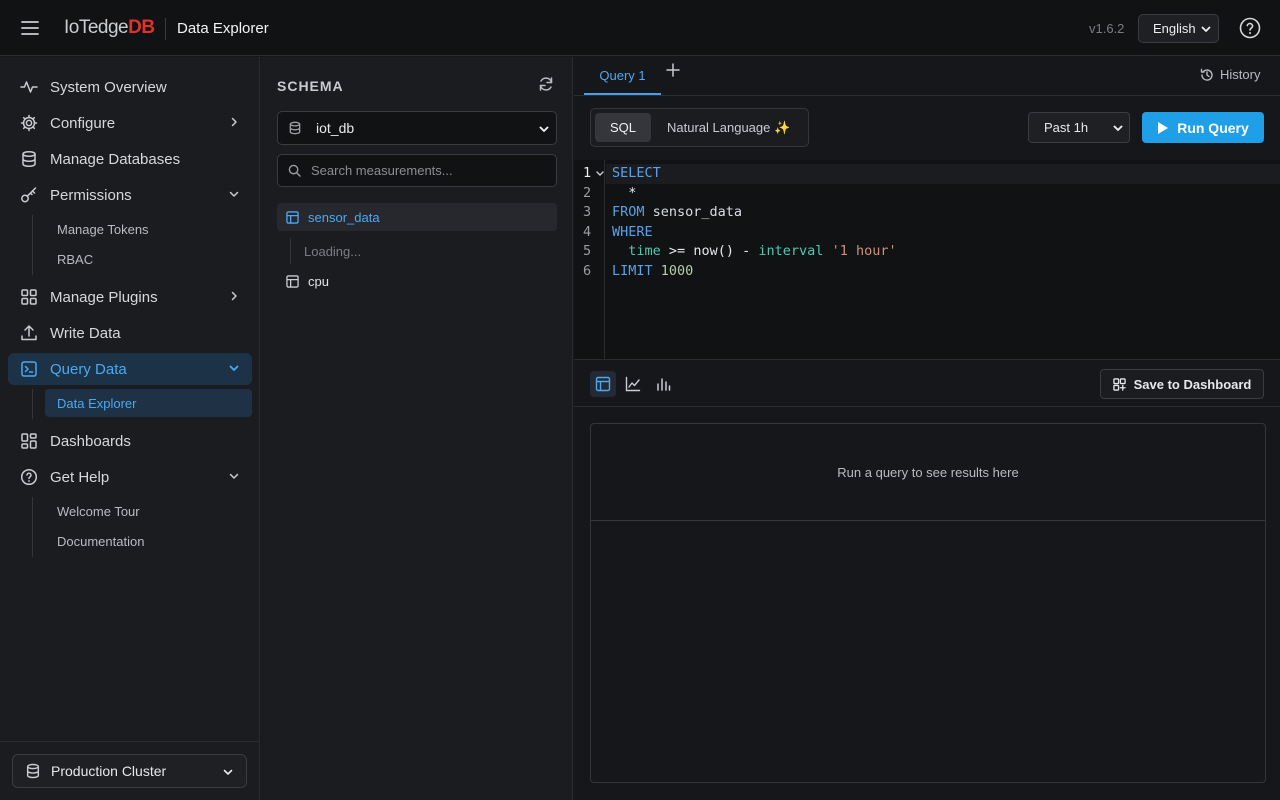 Image resolution: width=1280 pixels, height=800 pixels. I want to click on key-icon, so click(29, 195).